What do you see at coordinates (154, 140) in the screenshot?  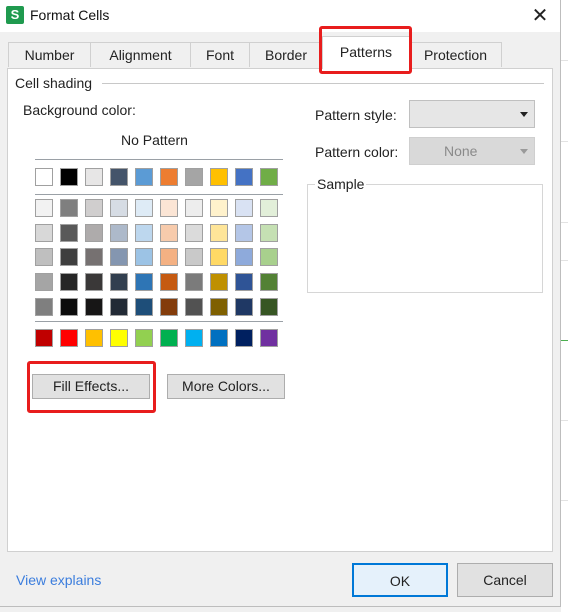 I see `no-pattern-option: No Pattern` at bounding box center [154, 140].